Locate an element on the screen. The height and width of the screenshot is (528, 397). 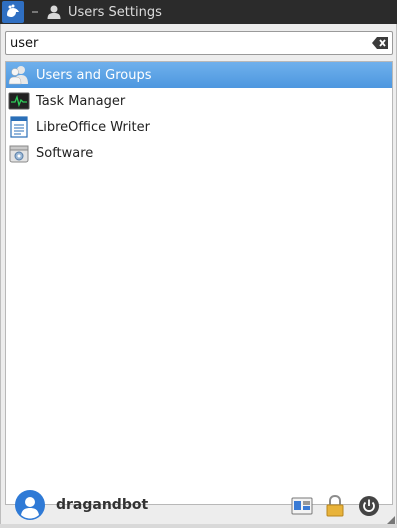
lock-screen-button is located at coordinates (335, 506).